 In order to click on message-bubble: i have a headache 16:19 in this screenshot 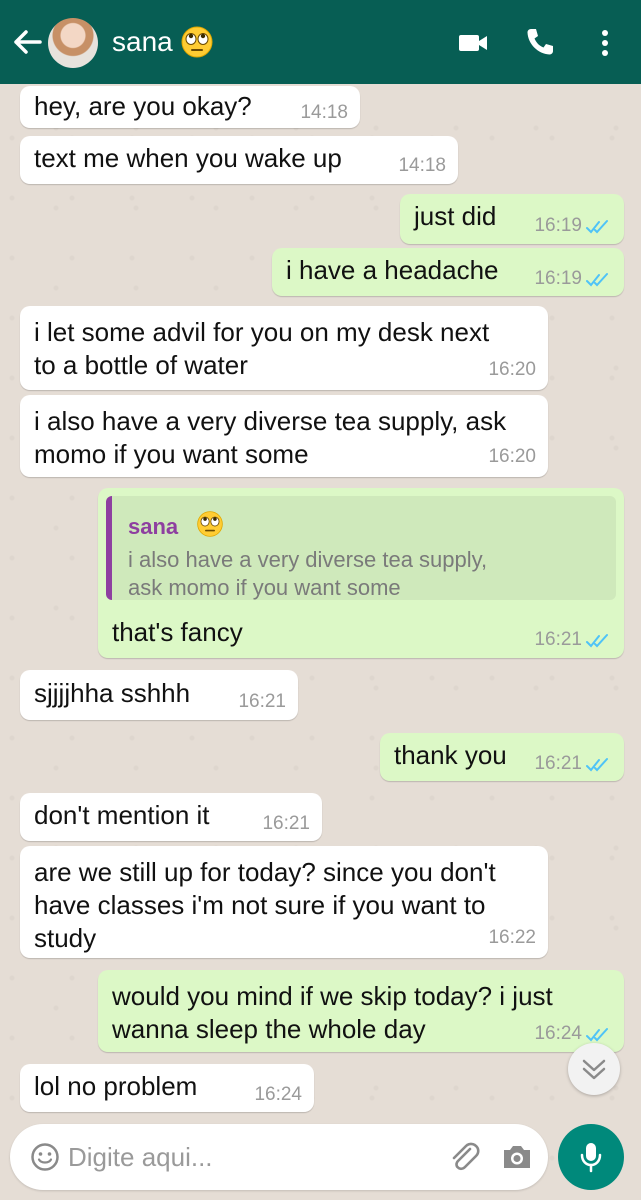, I will do `click(448, 272)`.